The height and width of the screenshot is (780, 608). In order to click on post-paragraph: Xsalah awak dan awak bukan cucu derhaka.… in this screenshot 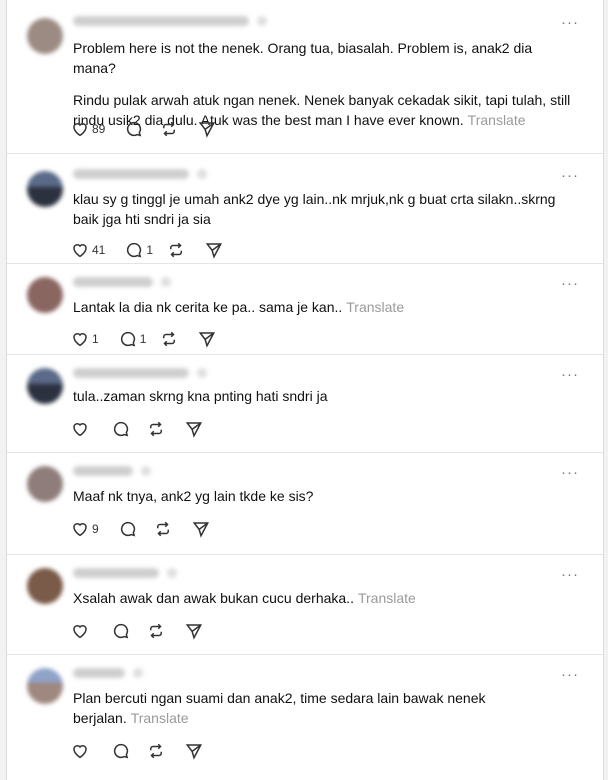, I will do `click(244, 598)`.